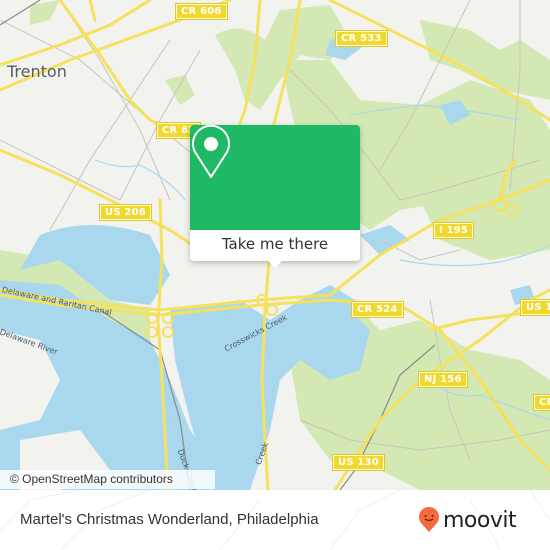 The width and height of the screenshot is (550, 550). Describe the element at coordinates (211, 151) in the screenshot. I see `location-pin-icon` at that location.